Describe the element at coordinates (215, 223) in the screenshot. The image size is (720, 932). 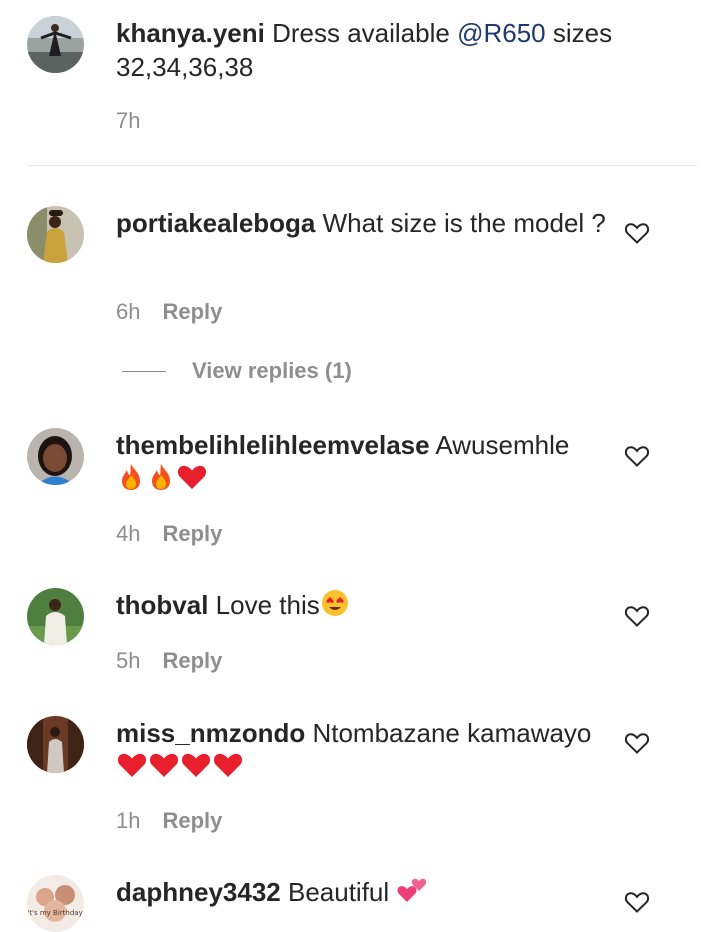
I see `comment-username: portiakealeboga` at that location.